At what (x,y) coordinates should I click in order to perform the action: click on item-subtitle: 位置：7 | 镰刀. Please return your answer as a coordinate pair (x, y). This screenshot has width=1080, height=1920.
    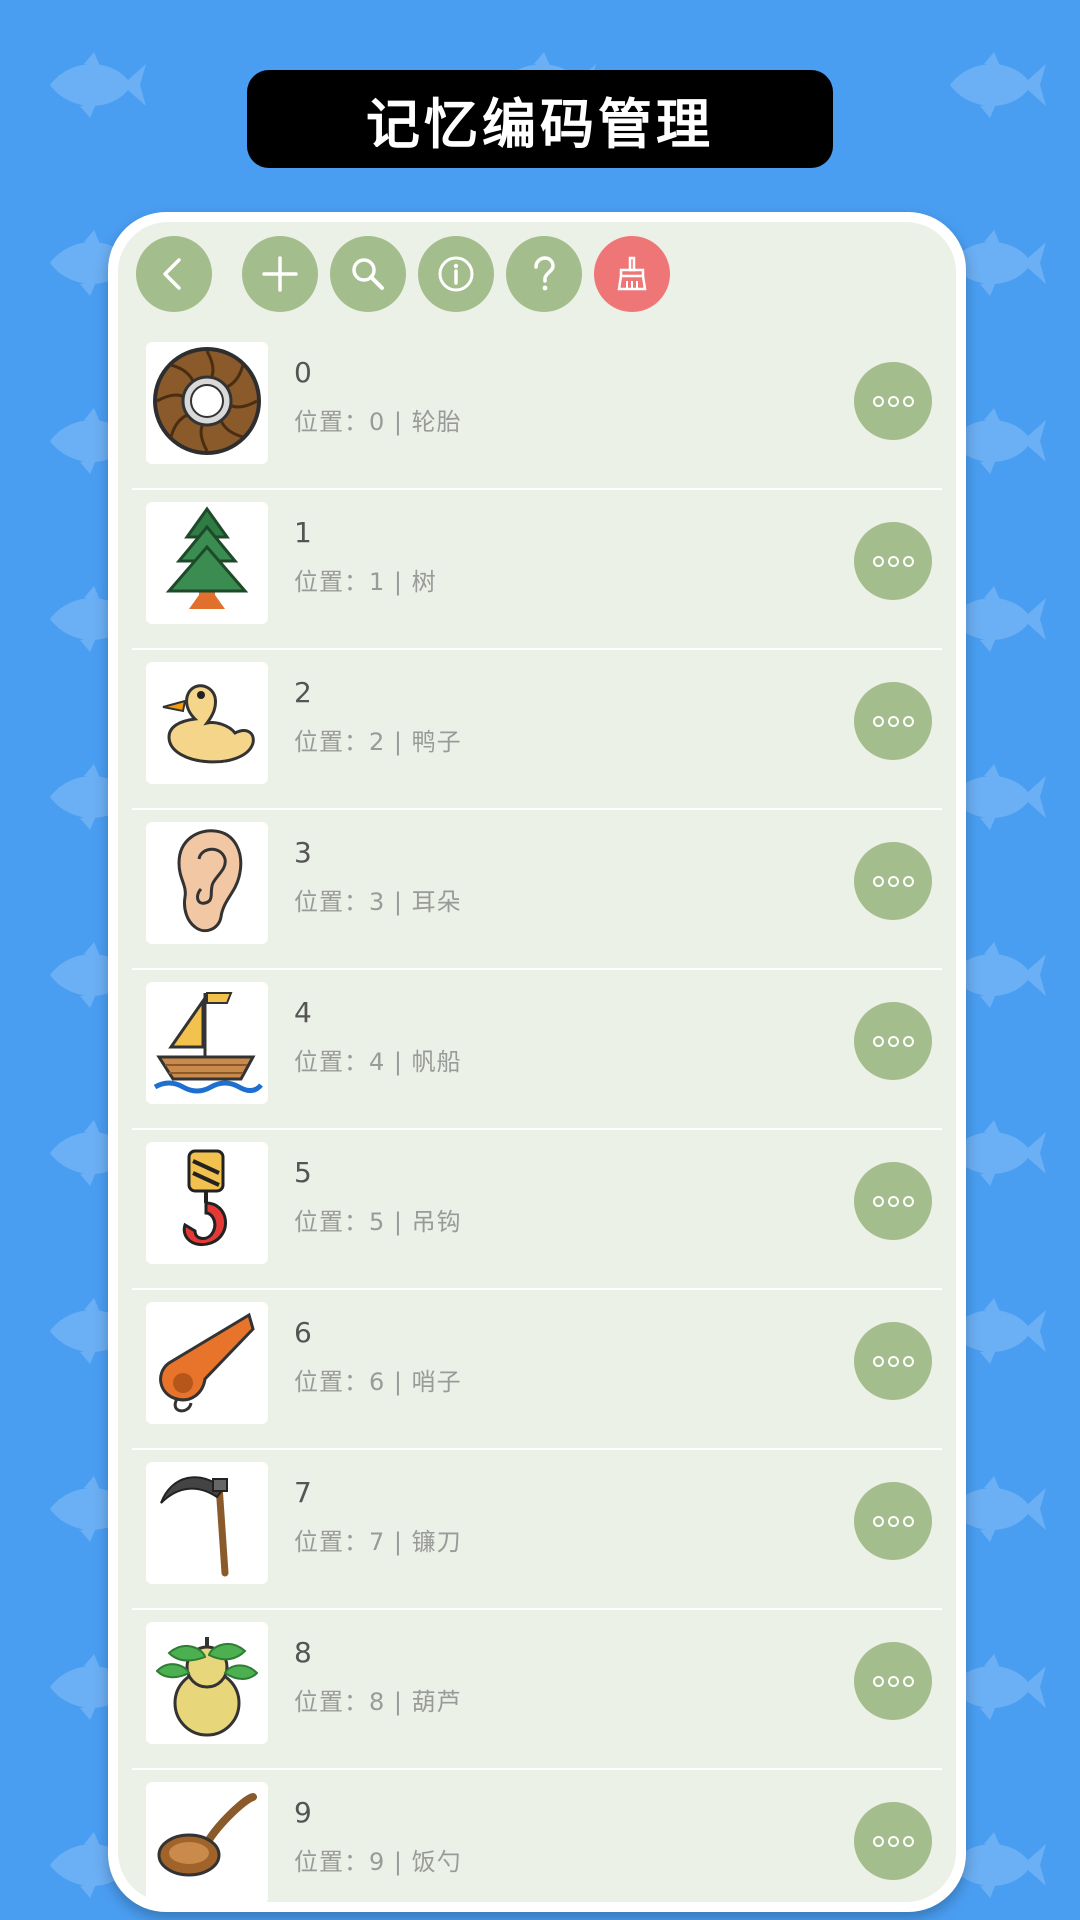
    Looking at the image, I should click on (378, 1542).